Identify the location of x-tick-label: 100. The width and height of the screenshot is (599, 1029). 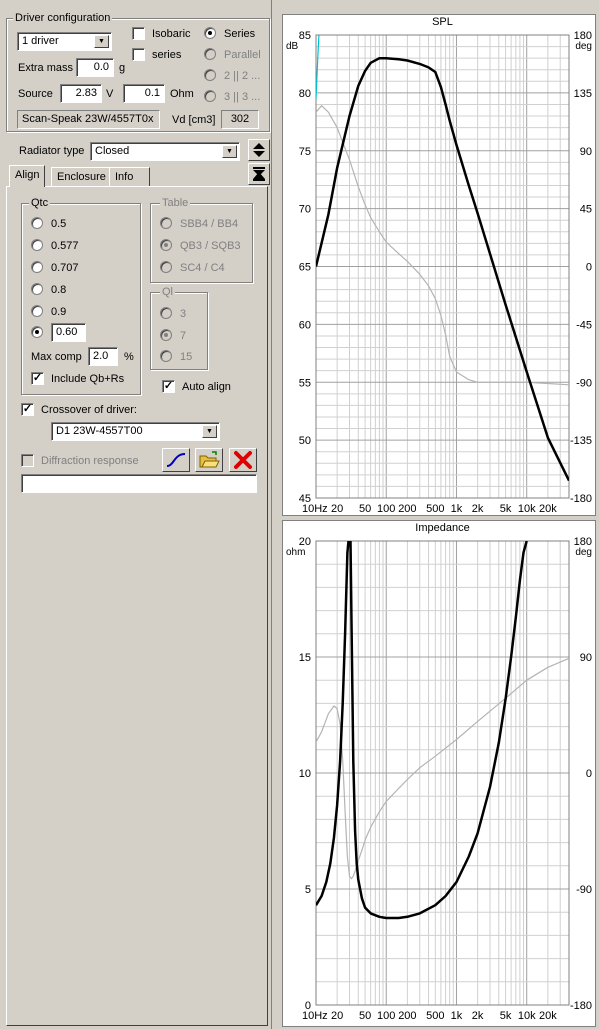
(386, 509).